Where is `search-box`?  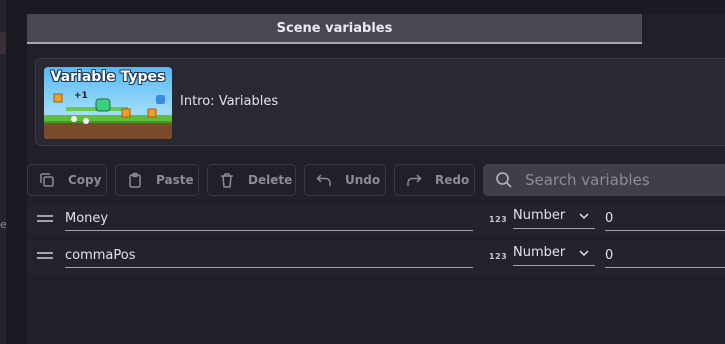 search-box is located at coordinates (604, 180).